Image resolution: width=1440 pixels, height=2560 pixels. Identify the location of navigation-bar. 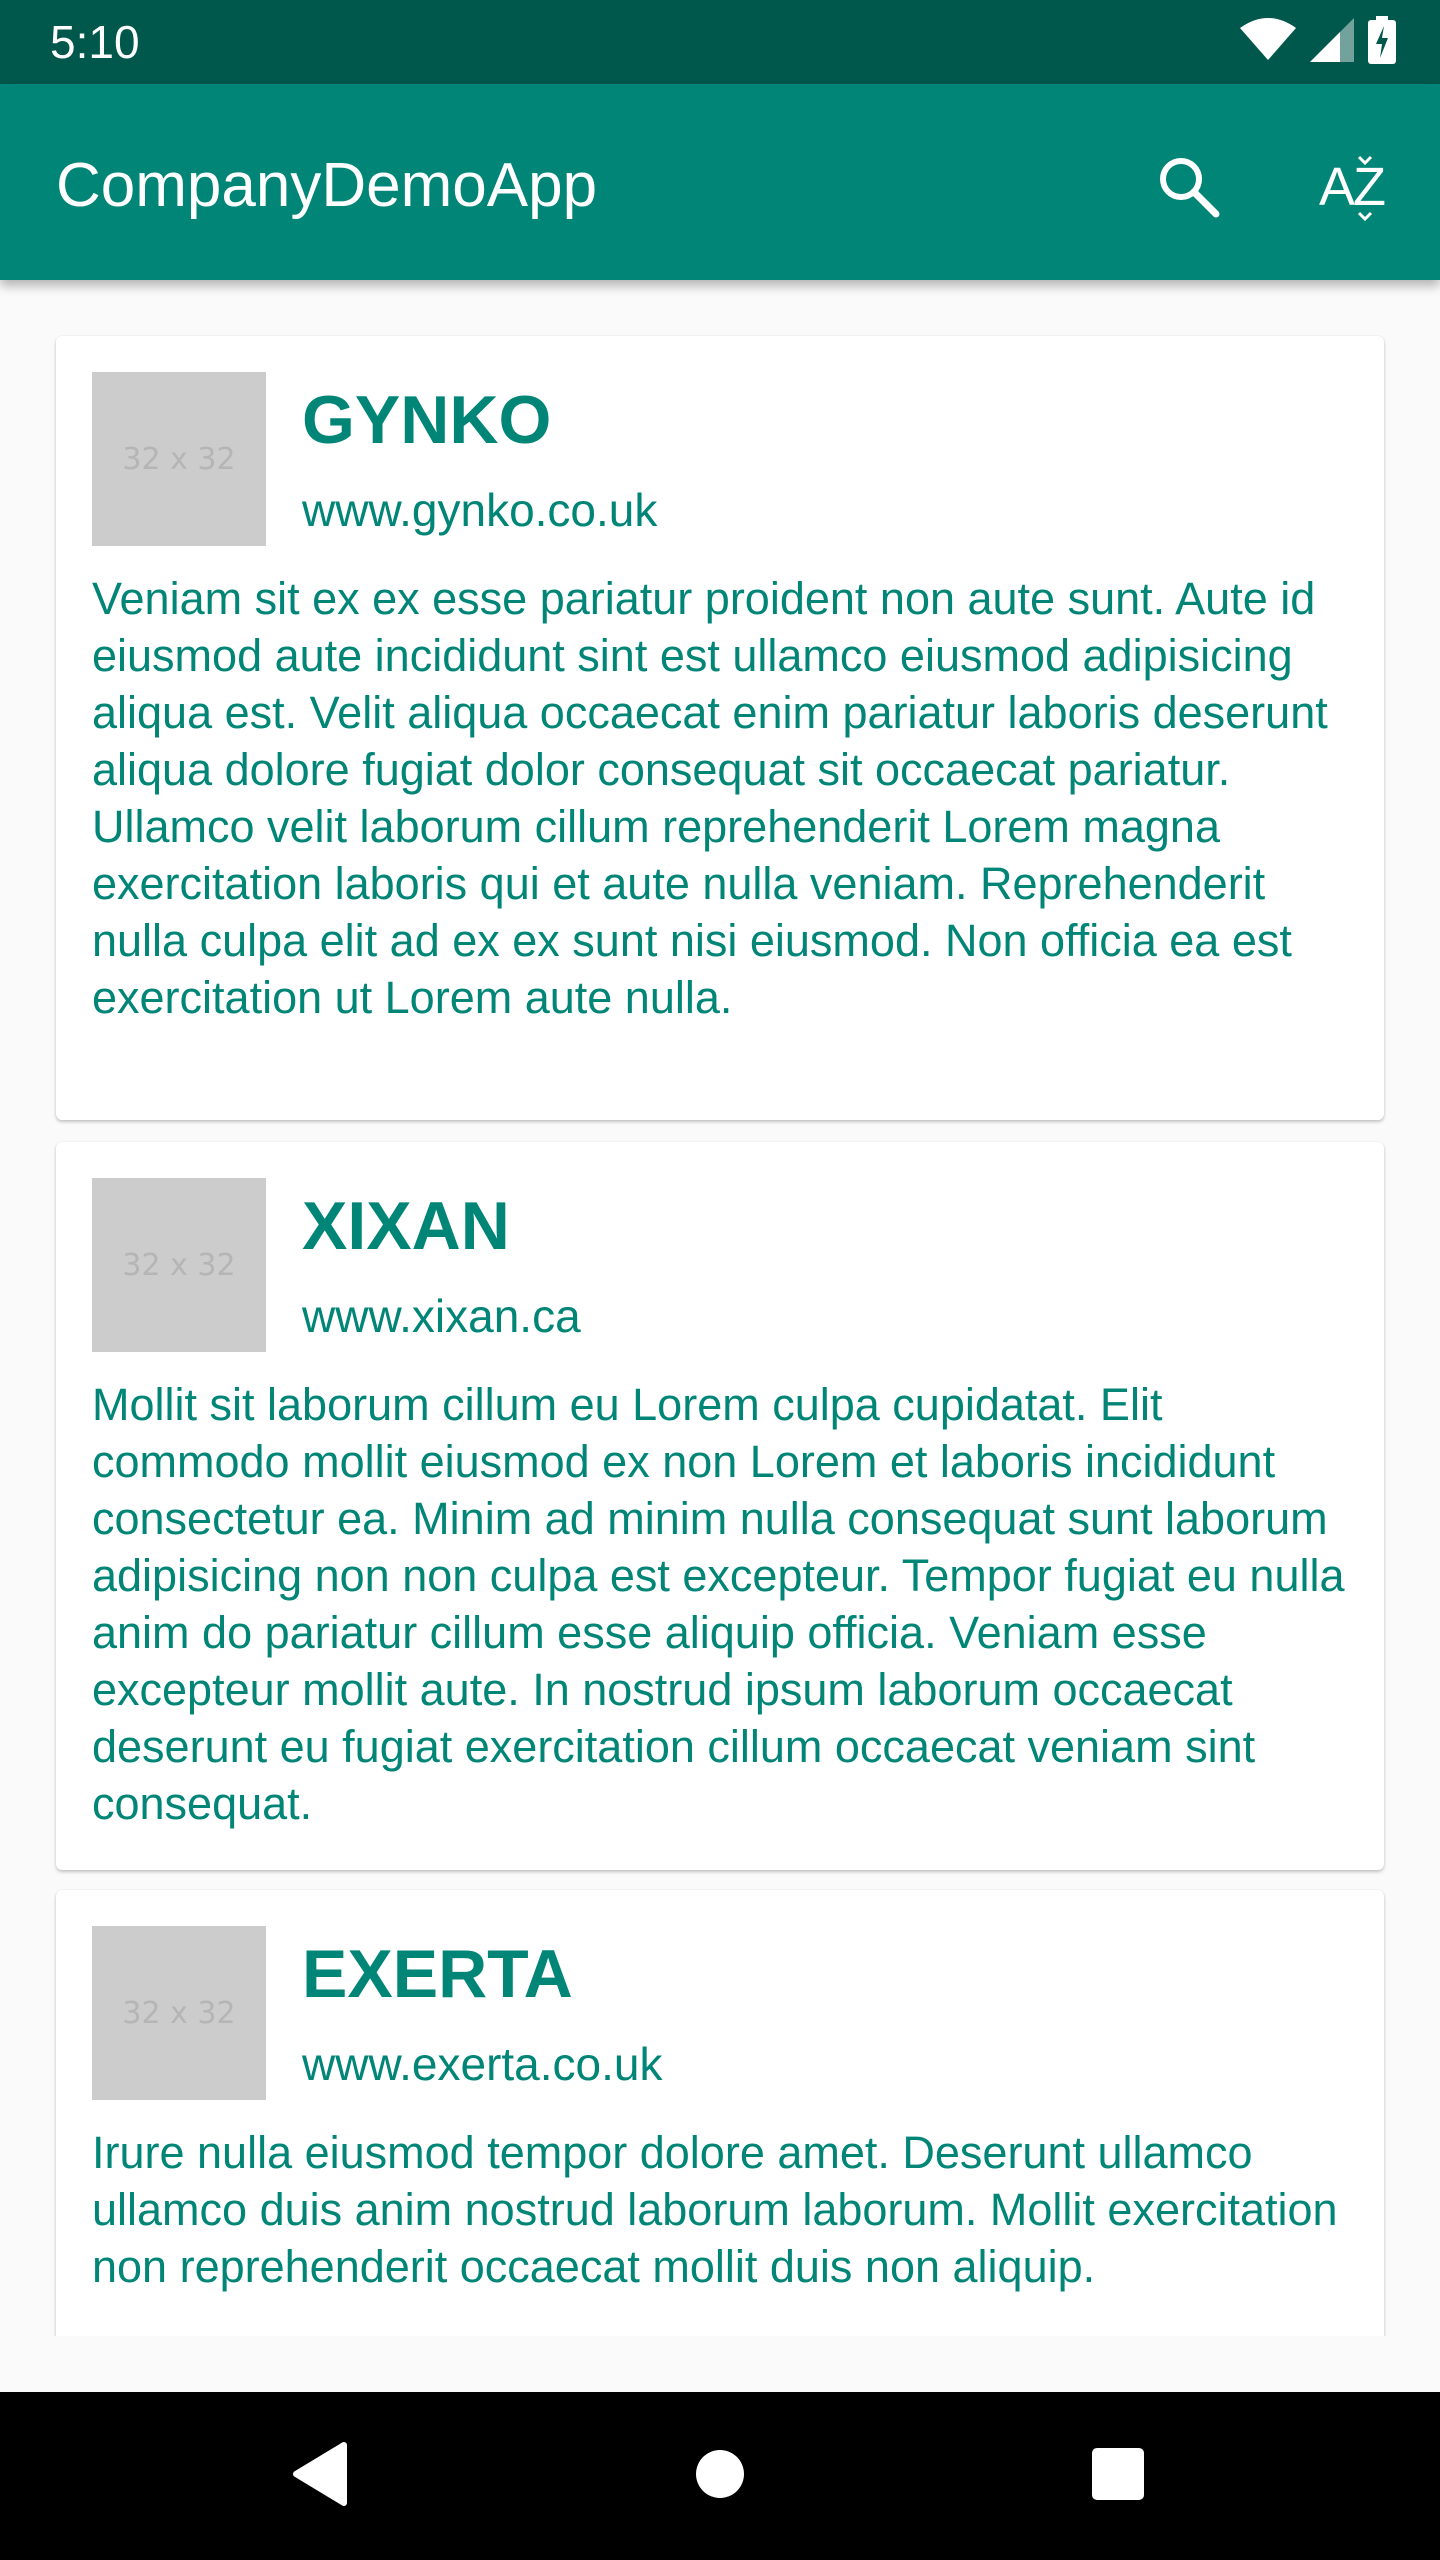
(720, 2476).